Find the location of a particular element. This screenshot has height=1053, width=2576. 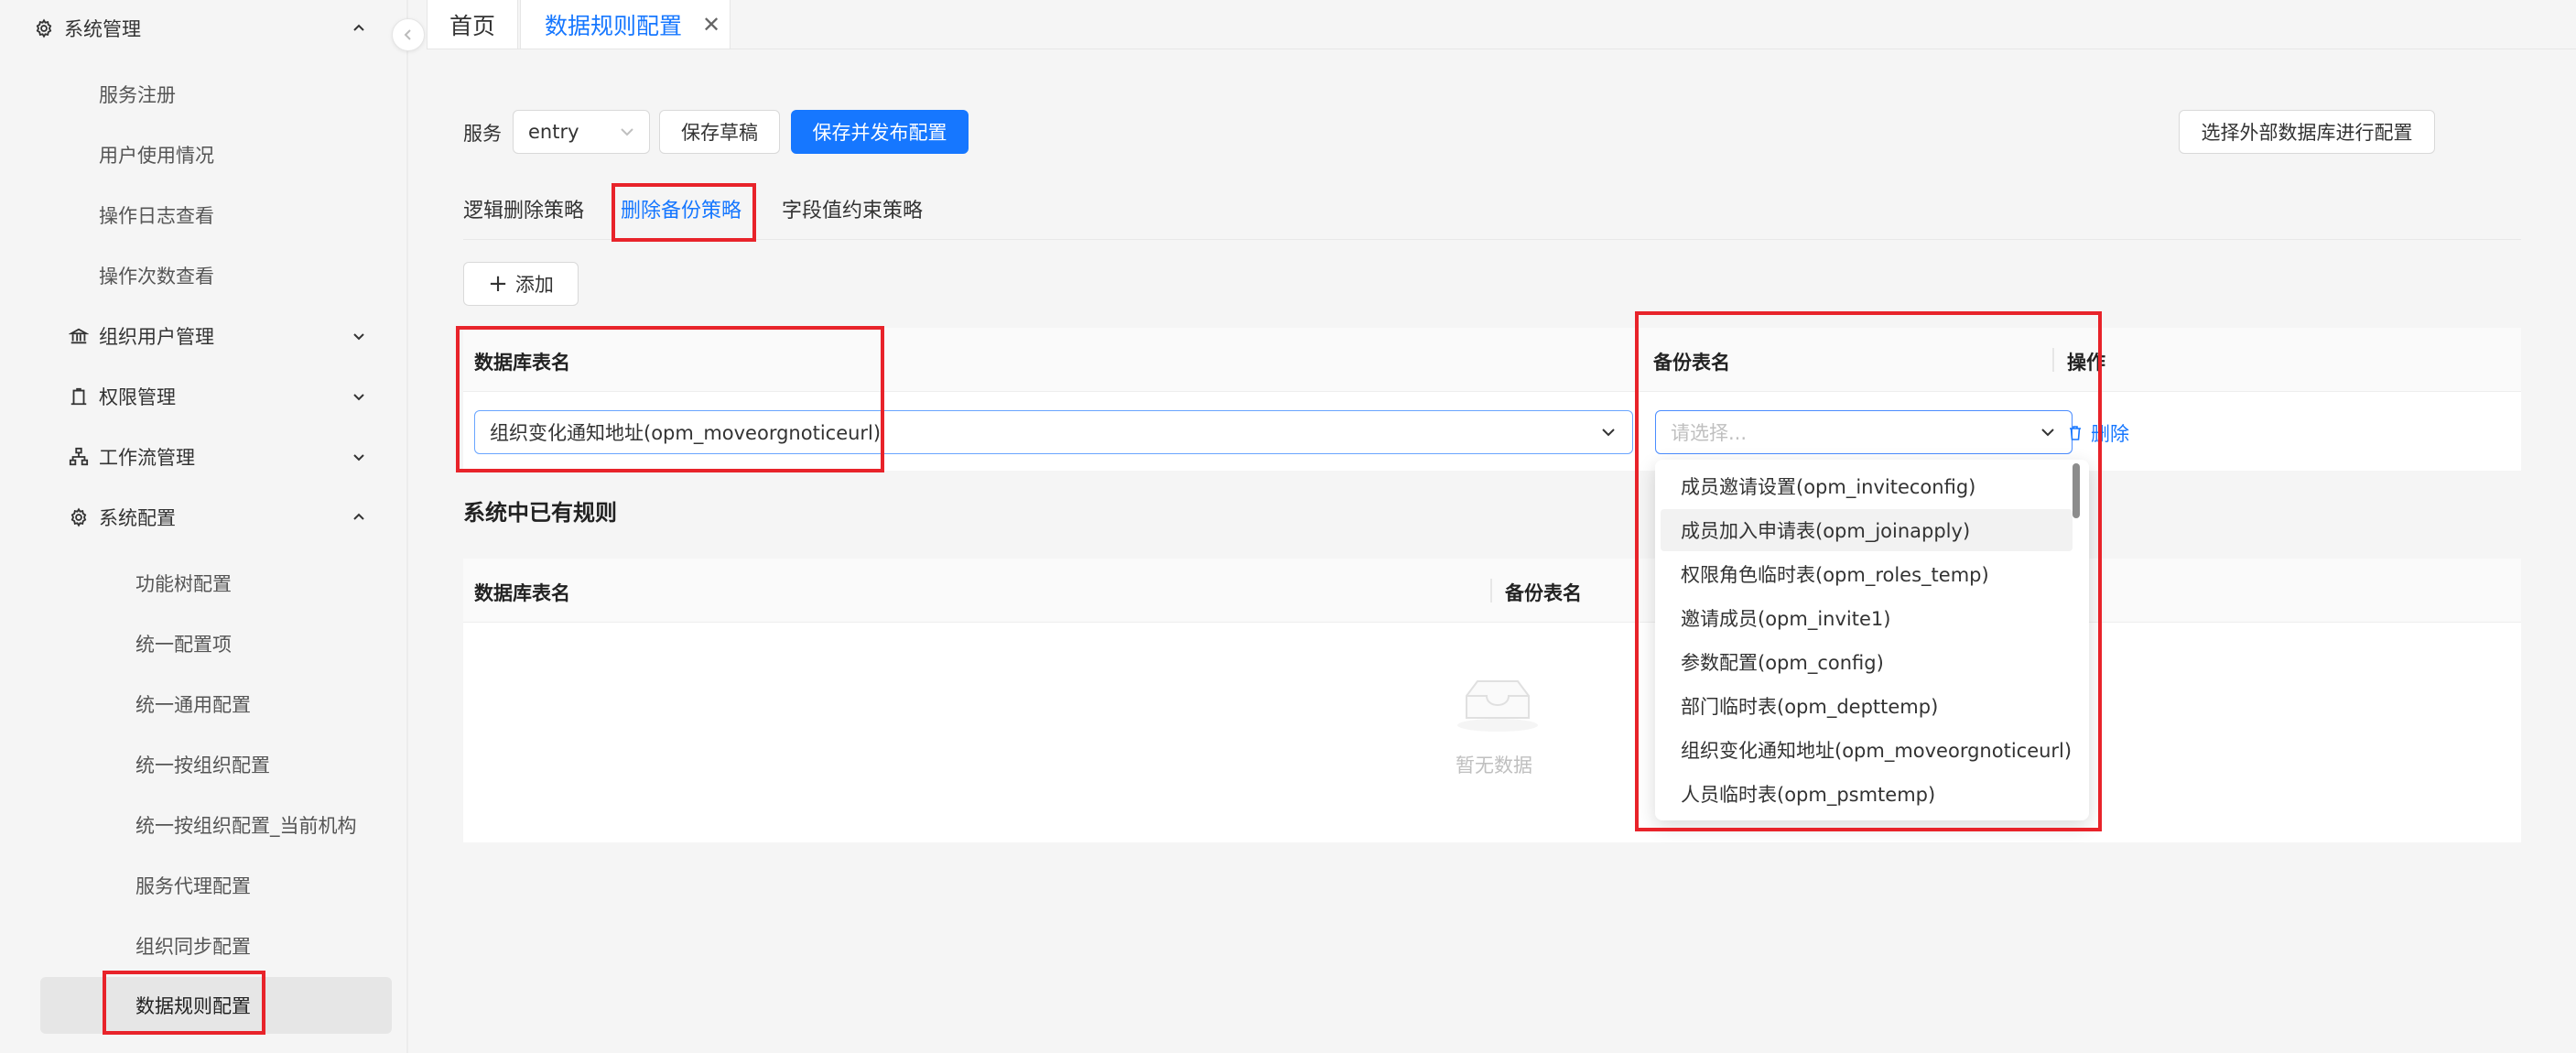

sidebar-item-data-rule: 数据规则配置 is located at coordinates (193, 1006).